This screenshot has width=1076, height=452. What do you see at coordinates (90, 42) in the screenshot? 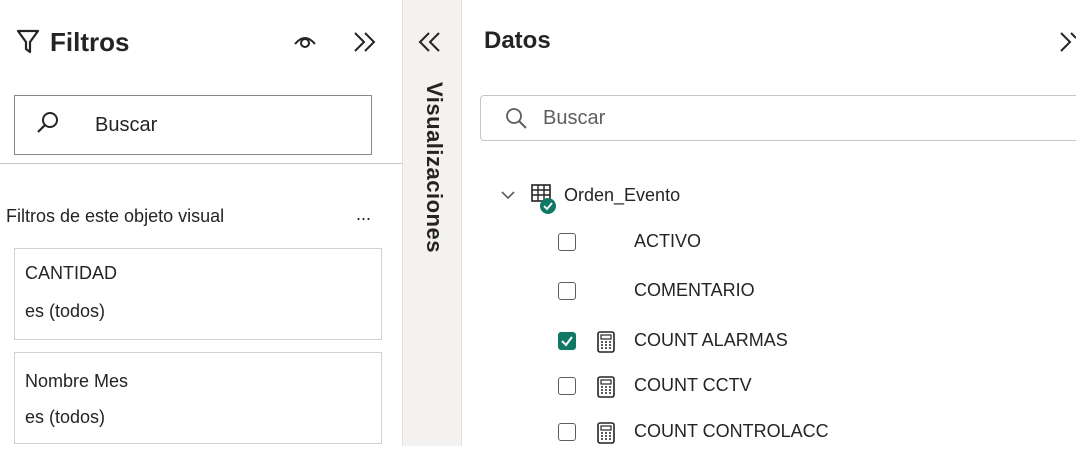
I see `filters-title: Filtros` at bounding box center [90, 42].